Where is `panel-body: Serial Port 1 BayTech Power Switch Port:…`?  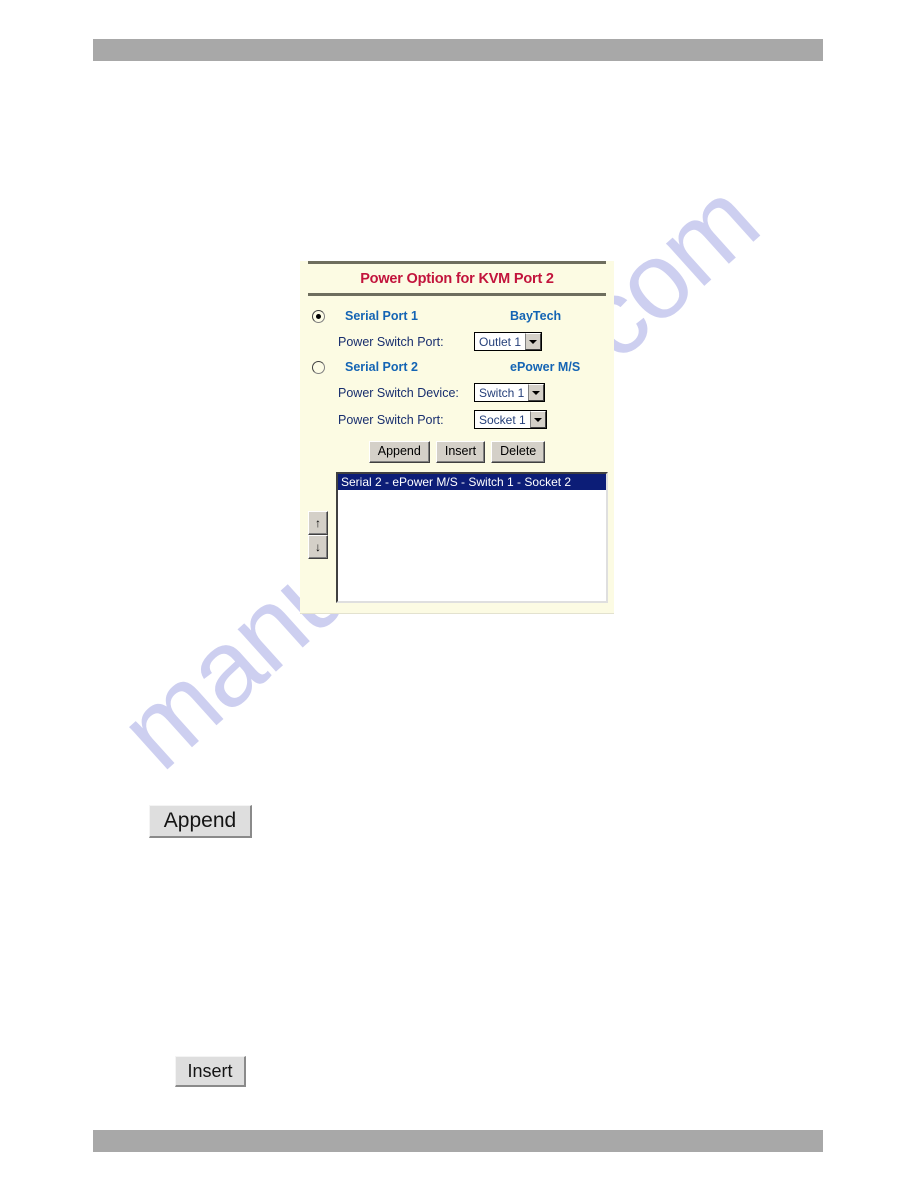
panel-body: Serial Port 1 BayTech Power Switch Port:… is located at coordinates (457, 454).